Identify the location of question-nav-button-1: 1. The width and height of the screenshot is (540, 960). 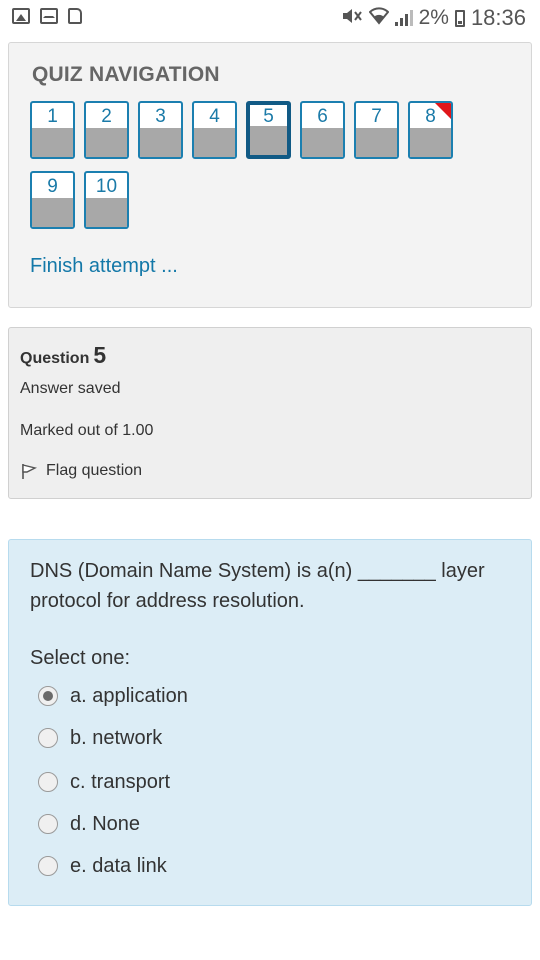
(52, 130).